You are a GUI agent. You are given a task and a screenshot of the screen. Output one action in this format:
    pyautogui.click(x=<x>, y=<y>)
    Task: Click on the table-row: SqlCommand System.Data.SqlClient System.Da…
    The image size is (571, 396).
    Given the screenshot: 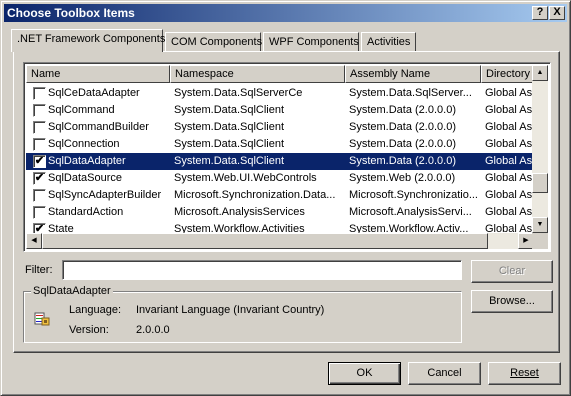 What is the action you would take?
    pyautogui.click(x=280, y=110)
    